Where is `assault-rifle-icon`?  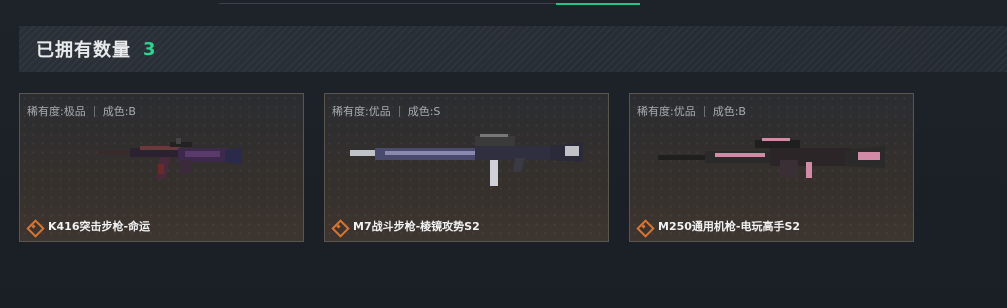
assault-rifle-icon is located at coordinates (170, 158).